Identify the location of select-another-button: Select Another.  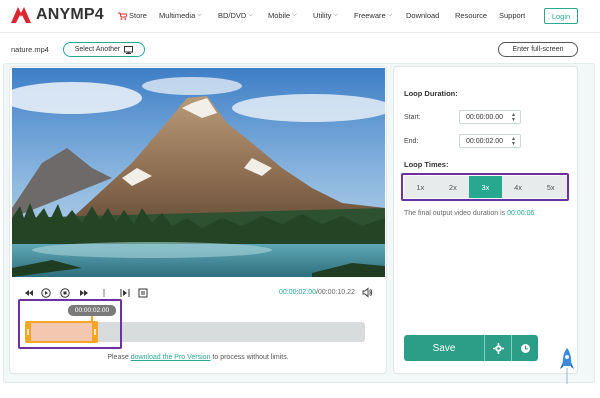
(104, 49).